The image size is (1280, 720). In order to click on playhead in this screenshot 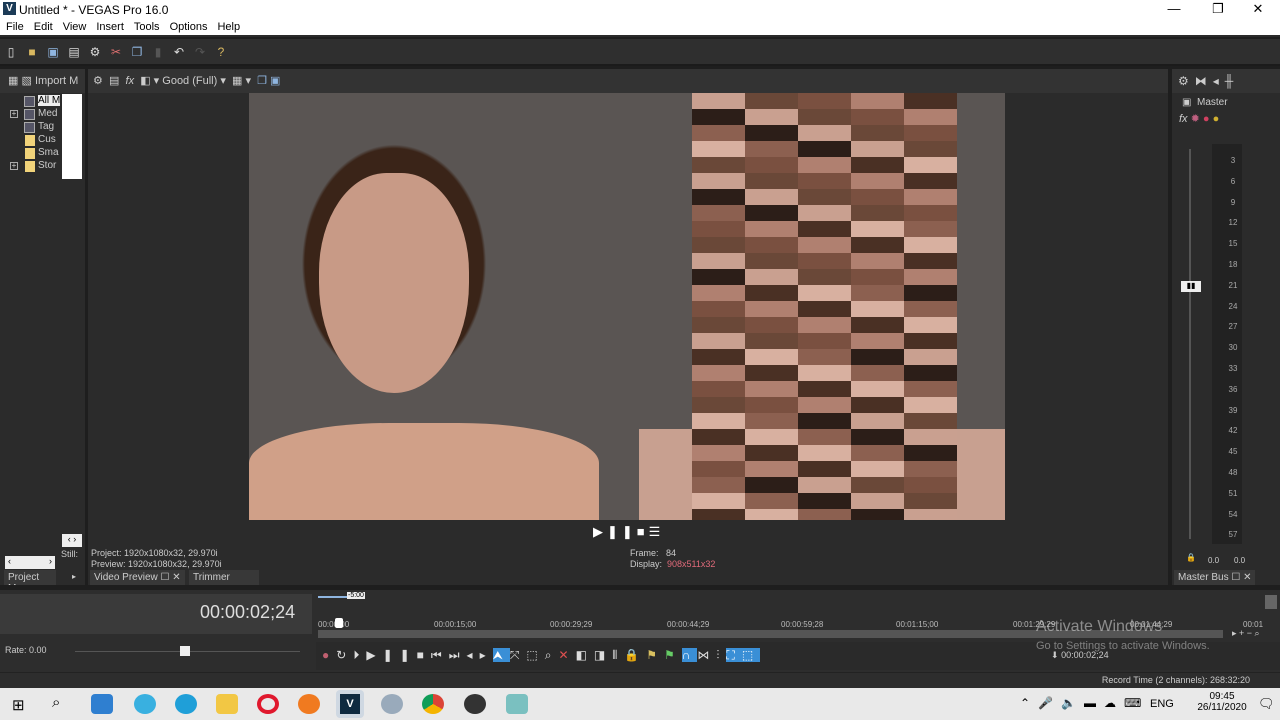, I will do `click(339, 623)`.